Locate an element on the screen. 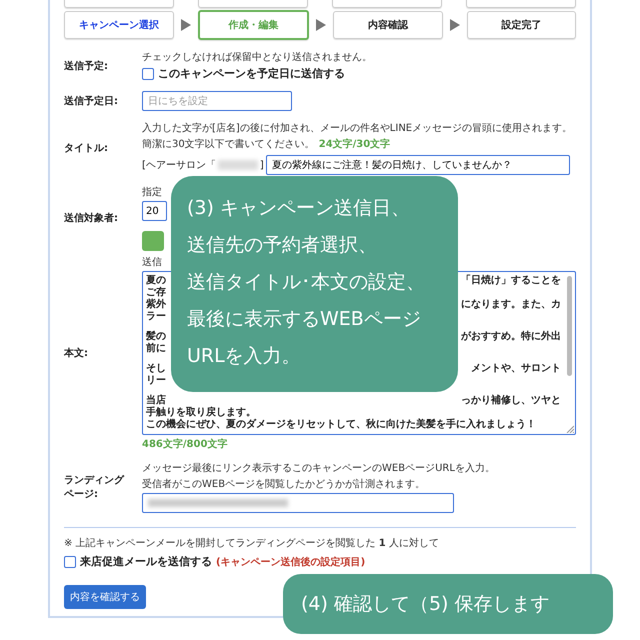  field-label: 送信予定: is located at coordinates (86, 65).